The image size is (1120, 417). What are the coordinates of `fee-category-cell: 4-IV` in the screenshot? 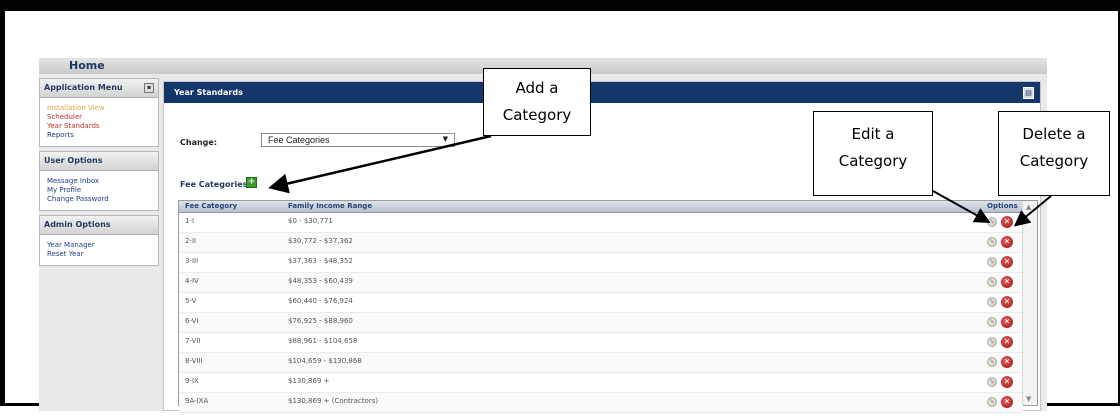 It's located at (192, 281).